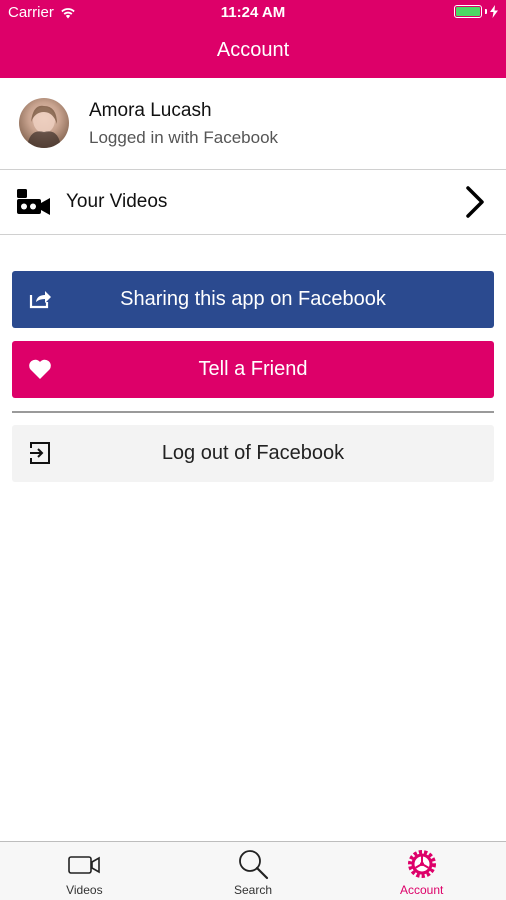  I want to click on profile-row: Amora Lucash Logged in with Facebook, so click(253, 124).